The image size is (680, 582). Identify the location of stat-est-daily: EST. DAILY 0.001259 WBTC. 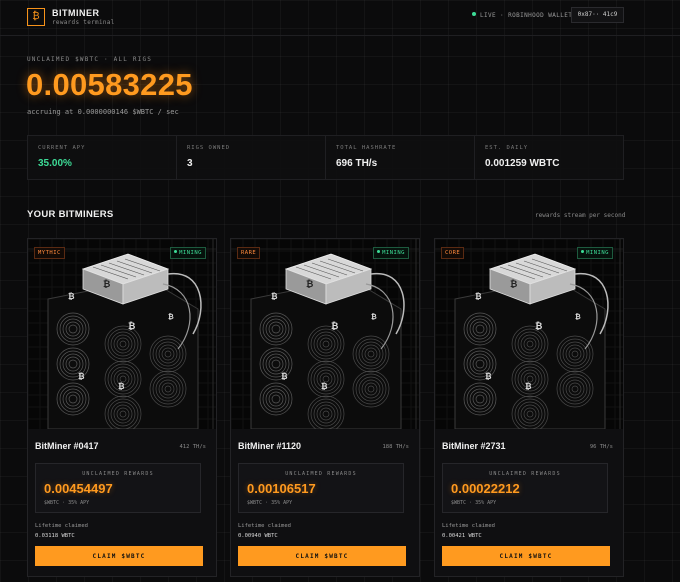
(549, 157).